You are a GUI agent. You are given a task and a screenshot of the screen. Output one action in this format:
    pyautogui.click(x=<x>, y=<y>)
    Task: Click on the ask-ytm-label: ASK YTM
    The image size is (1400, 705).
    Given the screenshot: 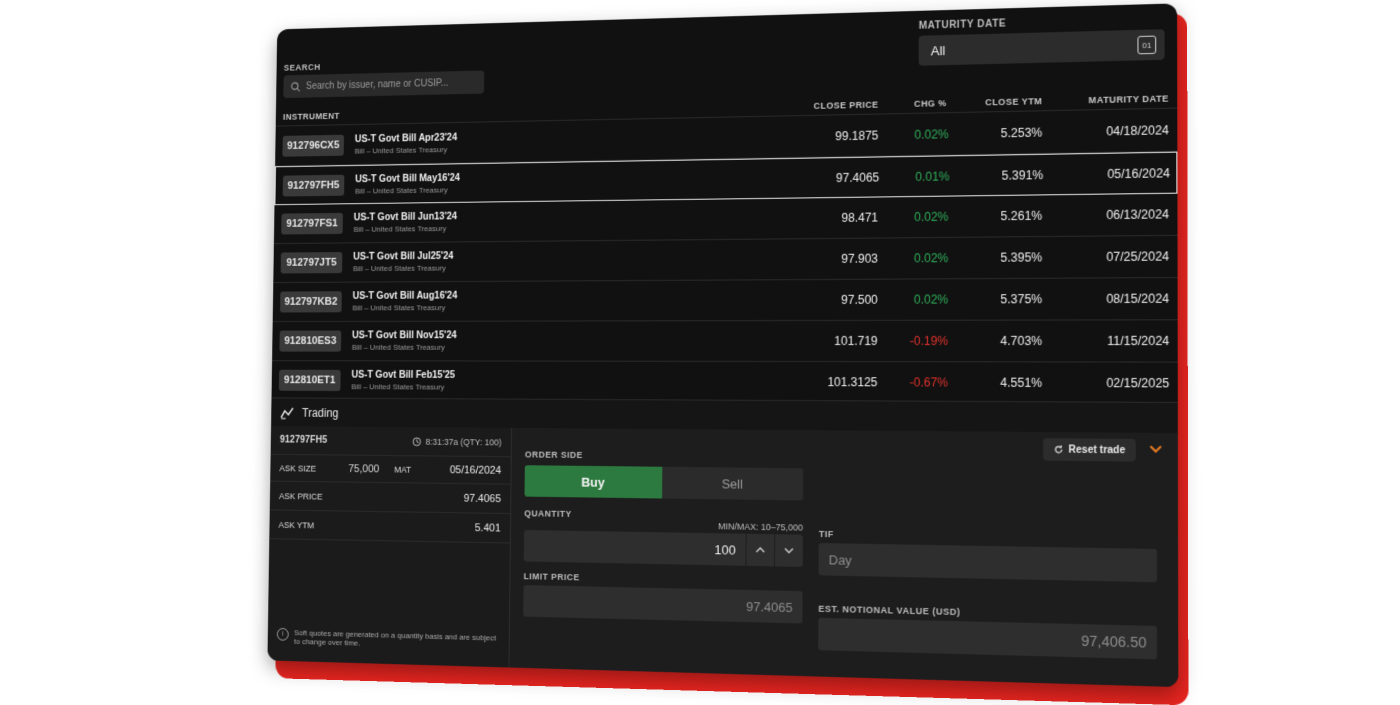 What is the action you would take?
    pyautogui.click(x=296, y=525)
    